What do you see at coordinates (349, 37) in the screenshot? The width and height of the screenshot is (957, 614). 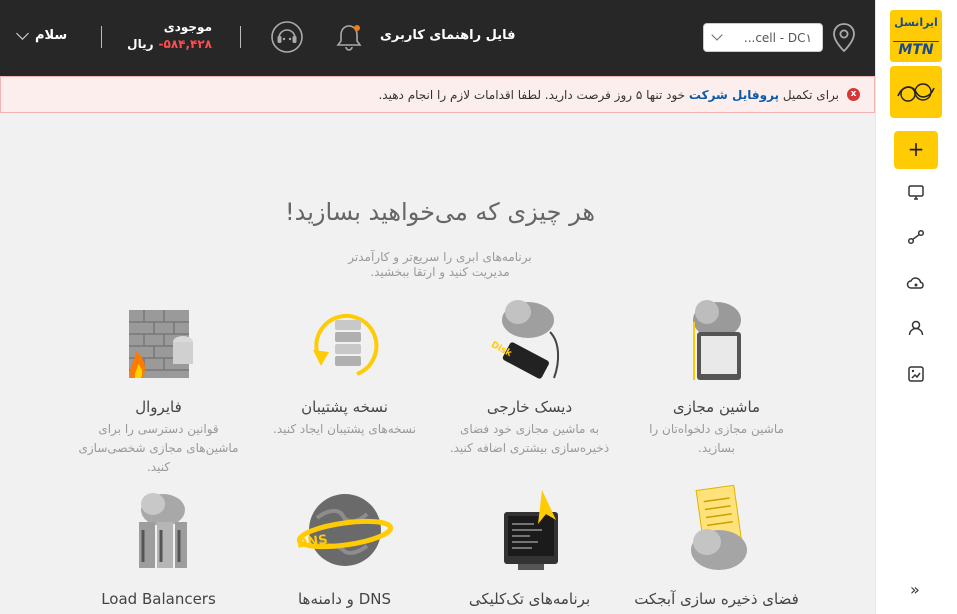 I see `bell-icon` at bounding box center [349, 37].